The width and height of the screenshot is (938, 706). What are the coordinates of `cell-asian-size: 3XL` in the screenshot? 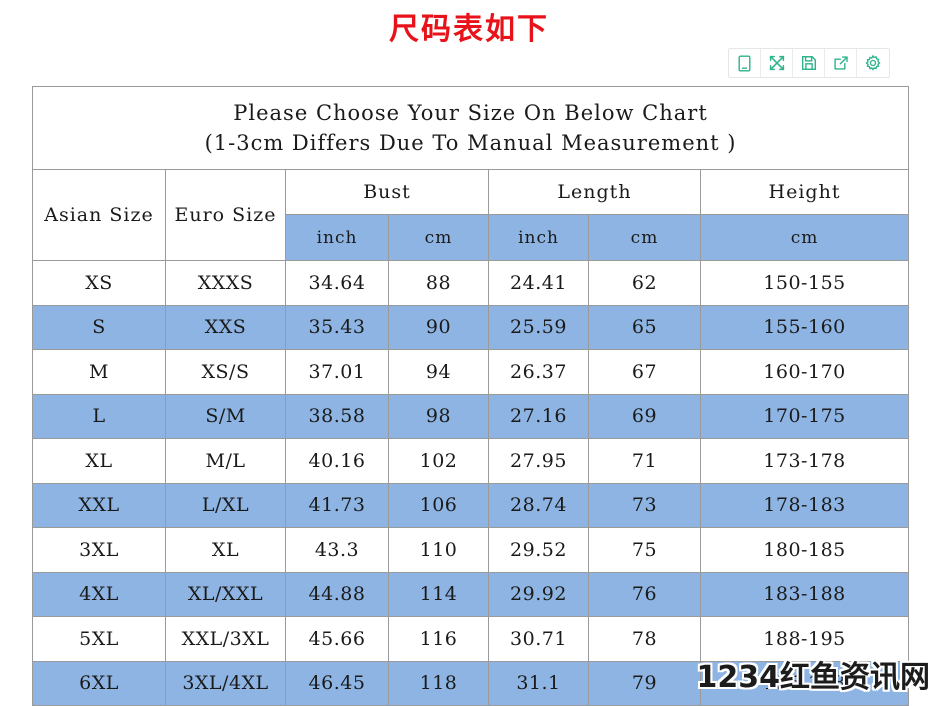 It's located at (99, 550).